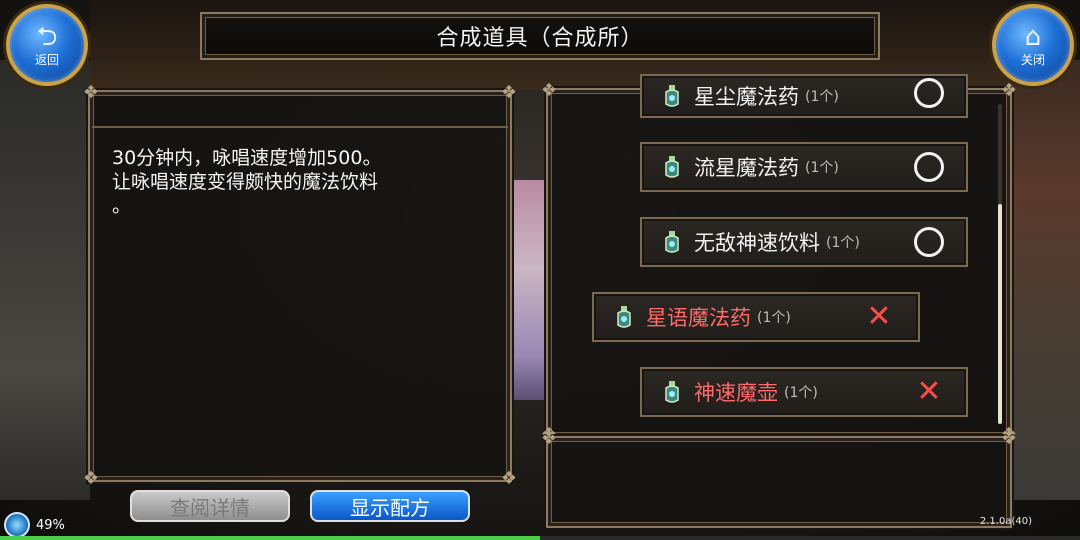 The image size is (1080, 540). Describe the element at coordinates (390, 506) in the screenshot. I see `show-recipe-button: 显示配方` at that location.